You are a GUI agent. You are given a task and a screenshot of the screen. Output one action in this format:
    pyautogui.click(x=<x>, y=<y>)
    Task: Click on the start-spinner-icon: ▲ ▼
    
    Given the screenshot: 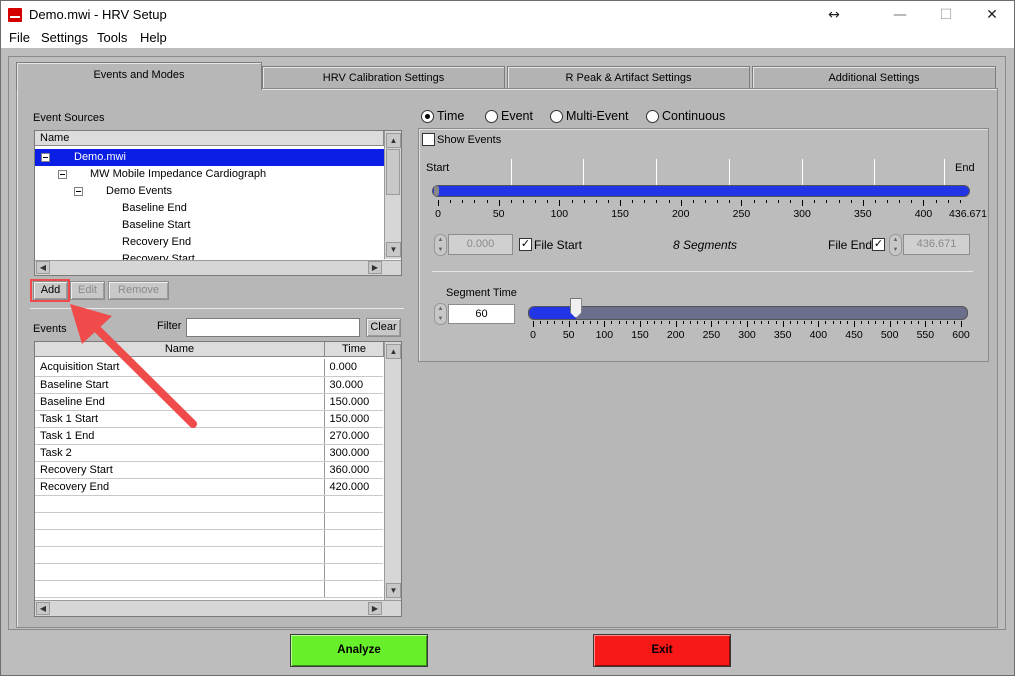 What is the action you would take?
    pyautogui.click(x=440, y=245)
    